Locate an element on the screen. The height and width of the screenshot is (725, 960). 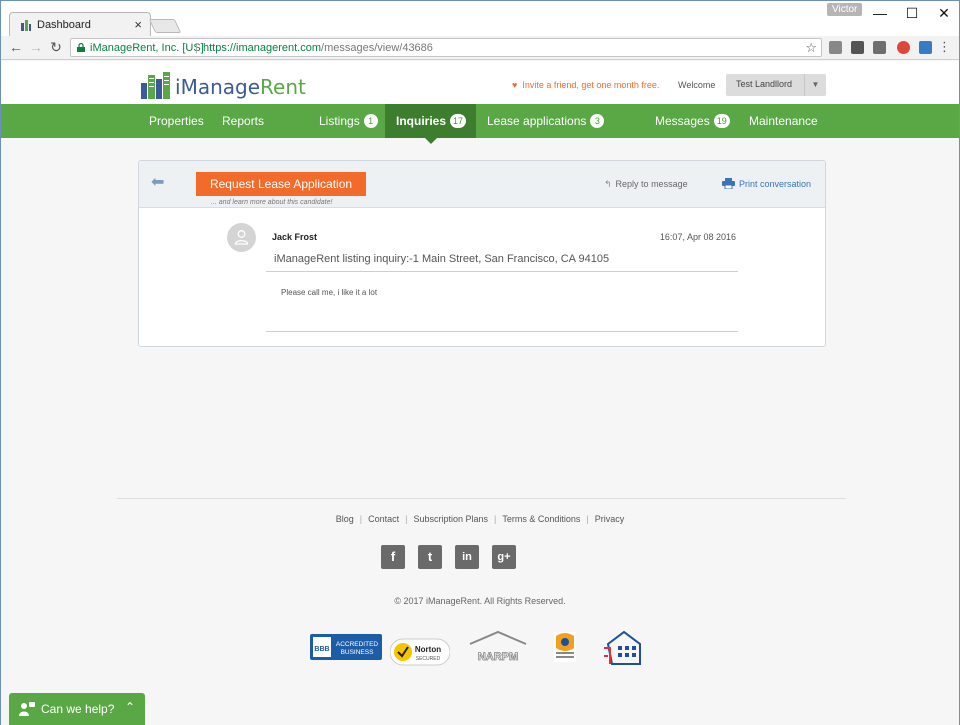
linkedin-icon: in is located at coordinates (467, 557).